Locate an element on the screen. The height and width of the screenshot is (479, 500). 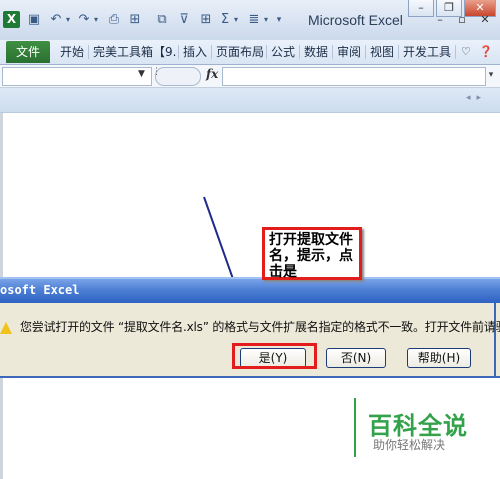
no-button: 否(N) is located at coordinates (356, 358).